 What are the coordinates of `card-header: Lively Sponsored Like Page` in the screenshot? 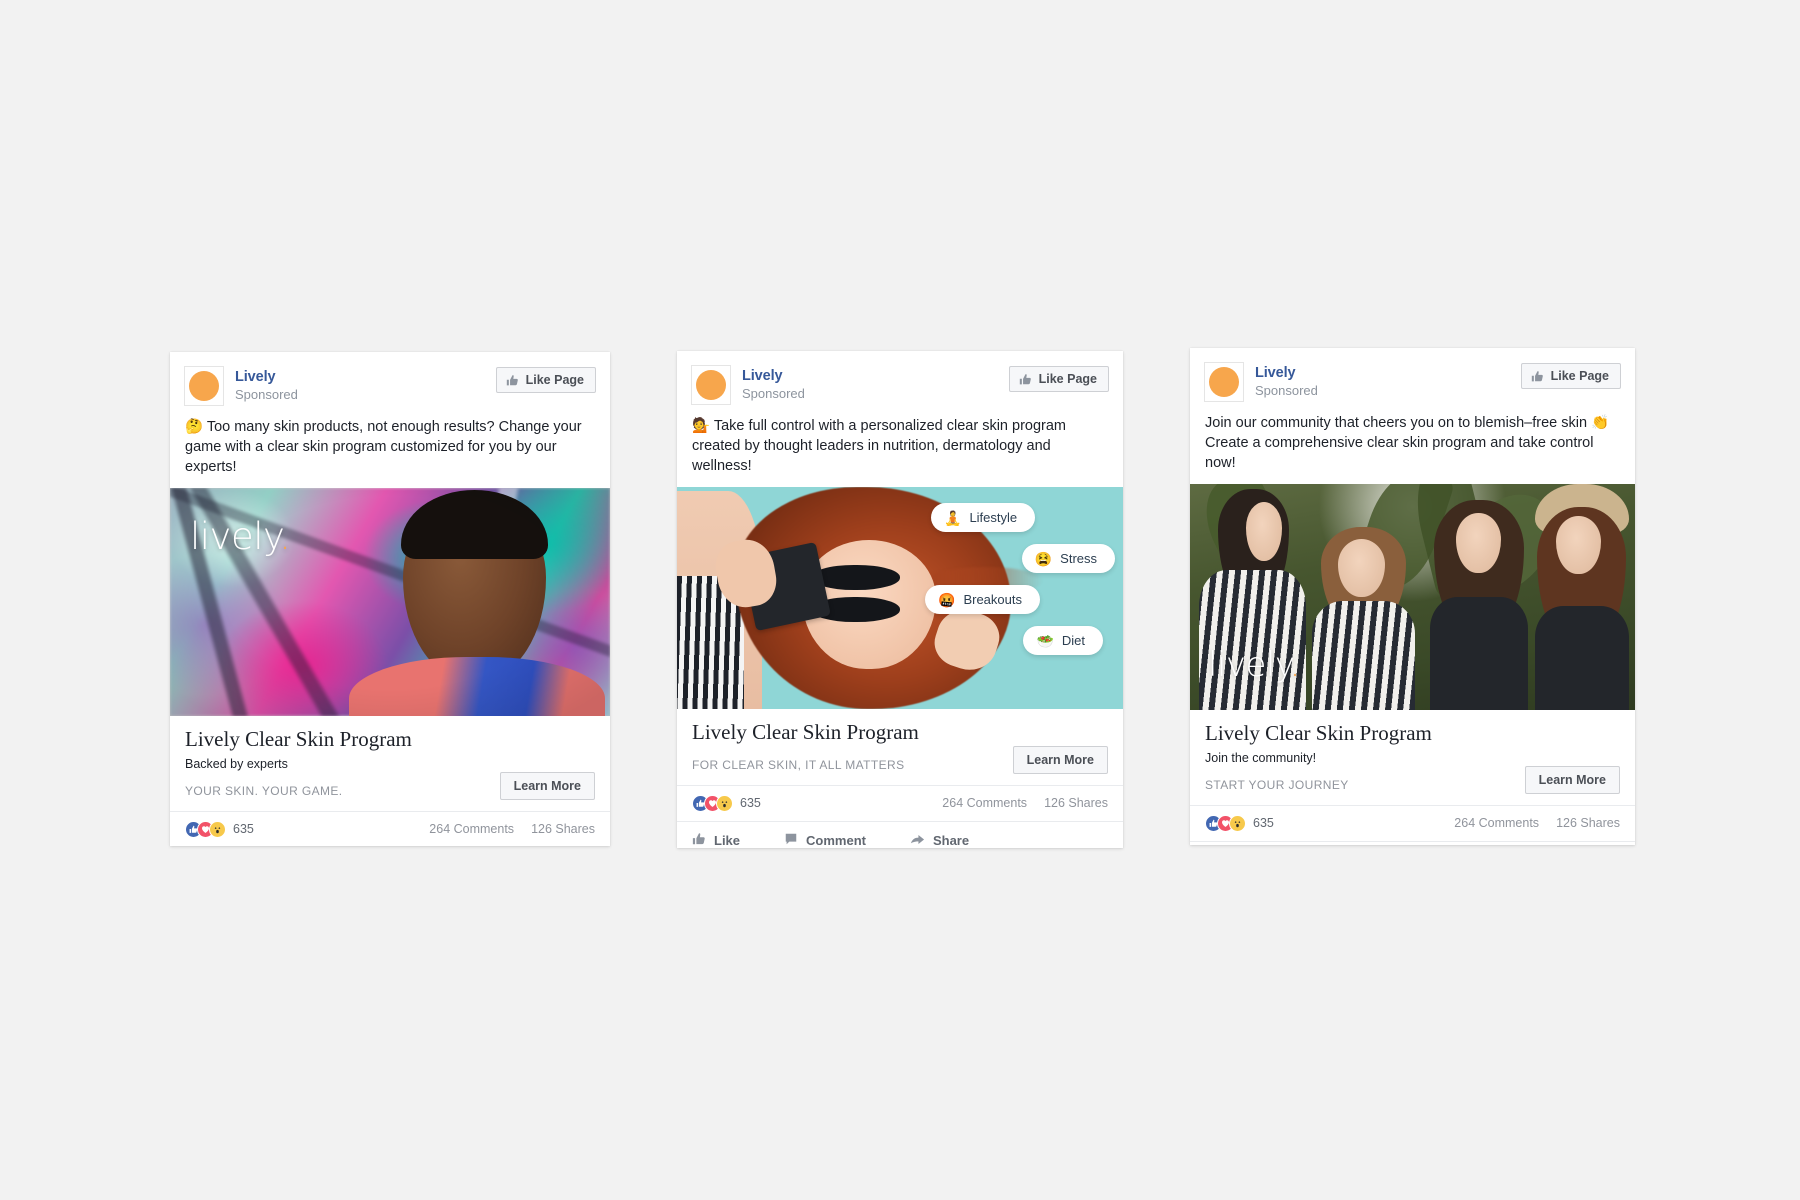 It's located at (1412, 375).